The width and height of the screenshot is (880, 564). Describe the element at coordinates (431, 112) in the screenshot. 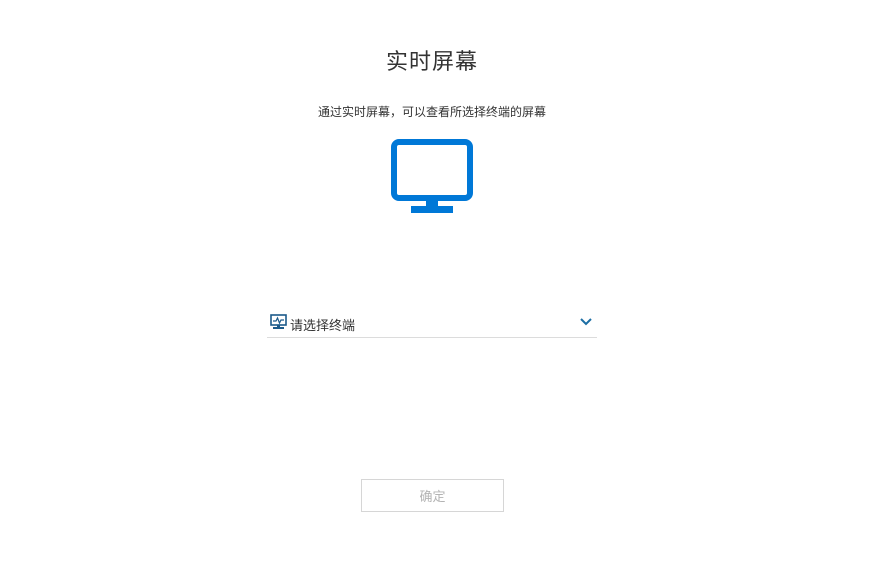

I see `page-subtitle: 通过实时屏幕，可以查看所选择终端的屏幕` at that location.